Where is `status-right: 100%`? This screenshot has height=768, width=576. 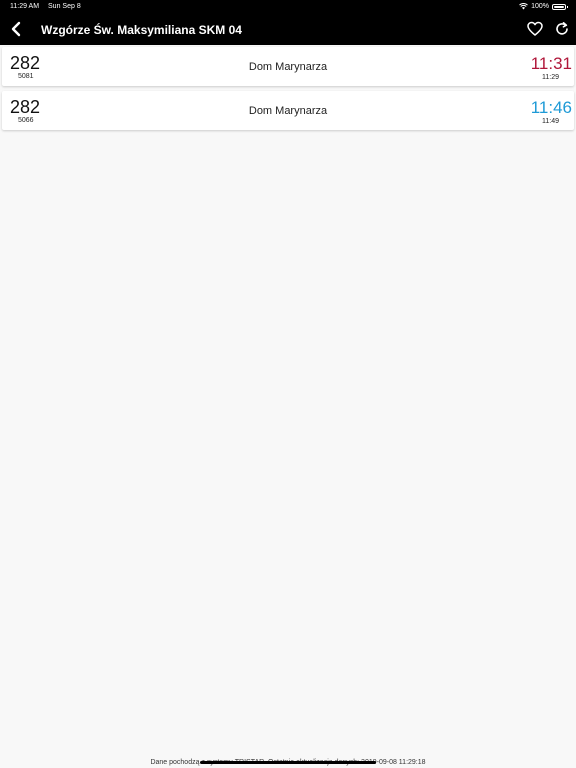 status-right: 100% is located at coordinates (543, 6).